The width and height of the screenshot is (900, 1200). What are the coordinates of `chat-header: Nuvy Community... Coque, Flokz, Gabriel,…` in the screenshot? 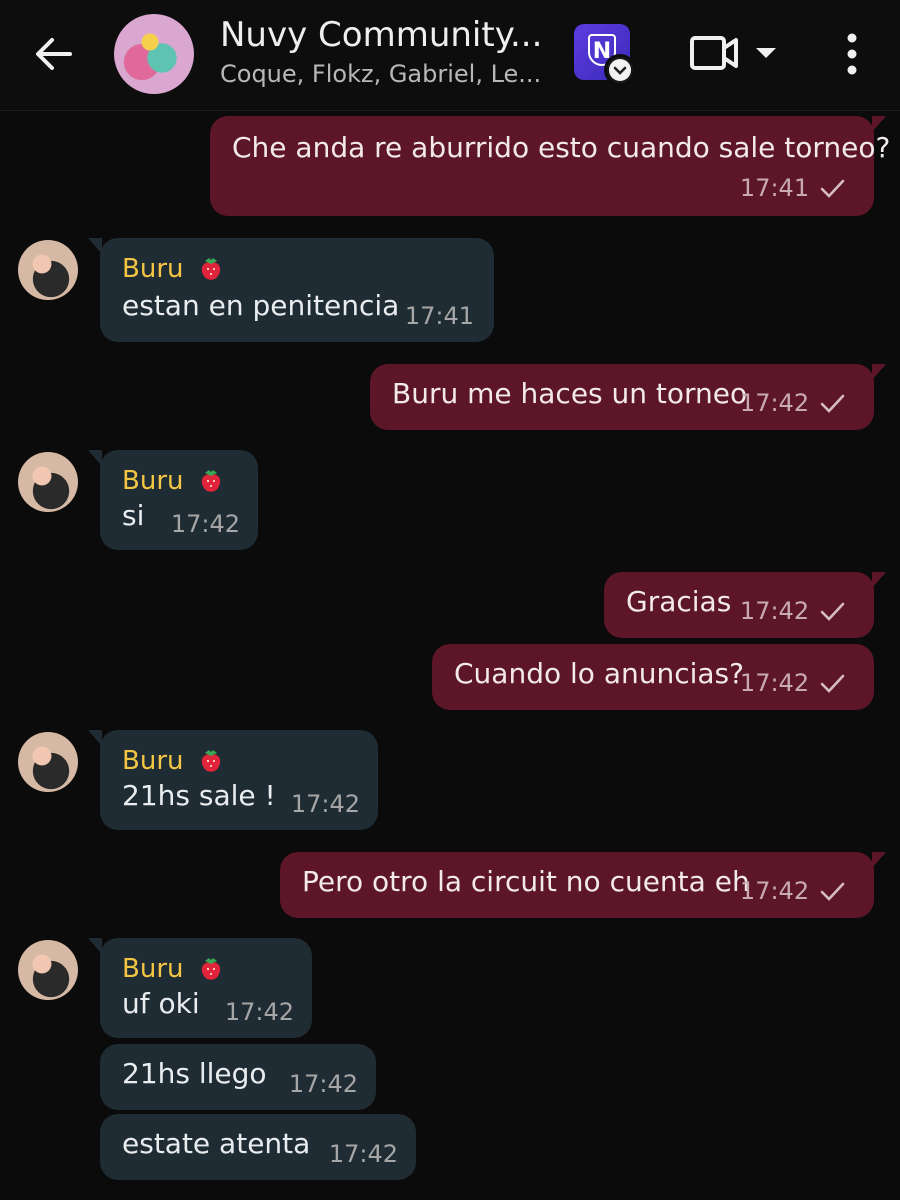 It's located at (450, 55).